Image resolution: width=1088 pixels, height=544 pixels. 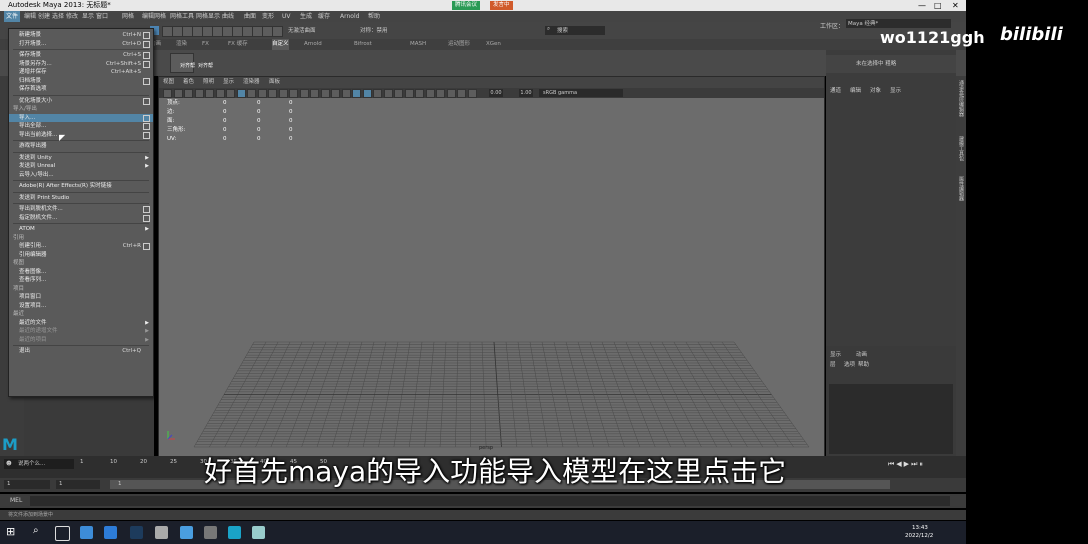 I want to click on status-tool-icon, so click(x=277, y=31).